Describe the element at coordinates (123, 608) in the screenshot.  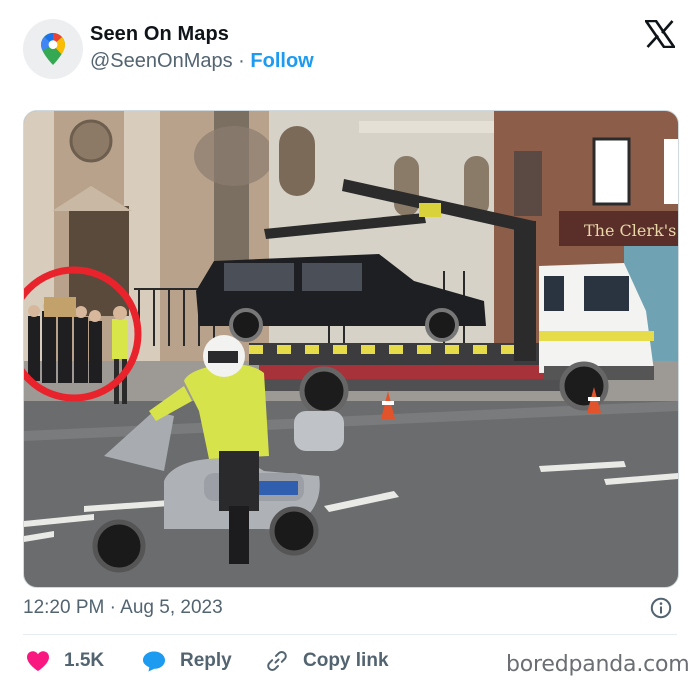
I see `tweet-timestamp: 12:20 PM · Aug 5, 2023` at that location.